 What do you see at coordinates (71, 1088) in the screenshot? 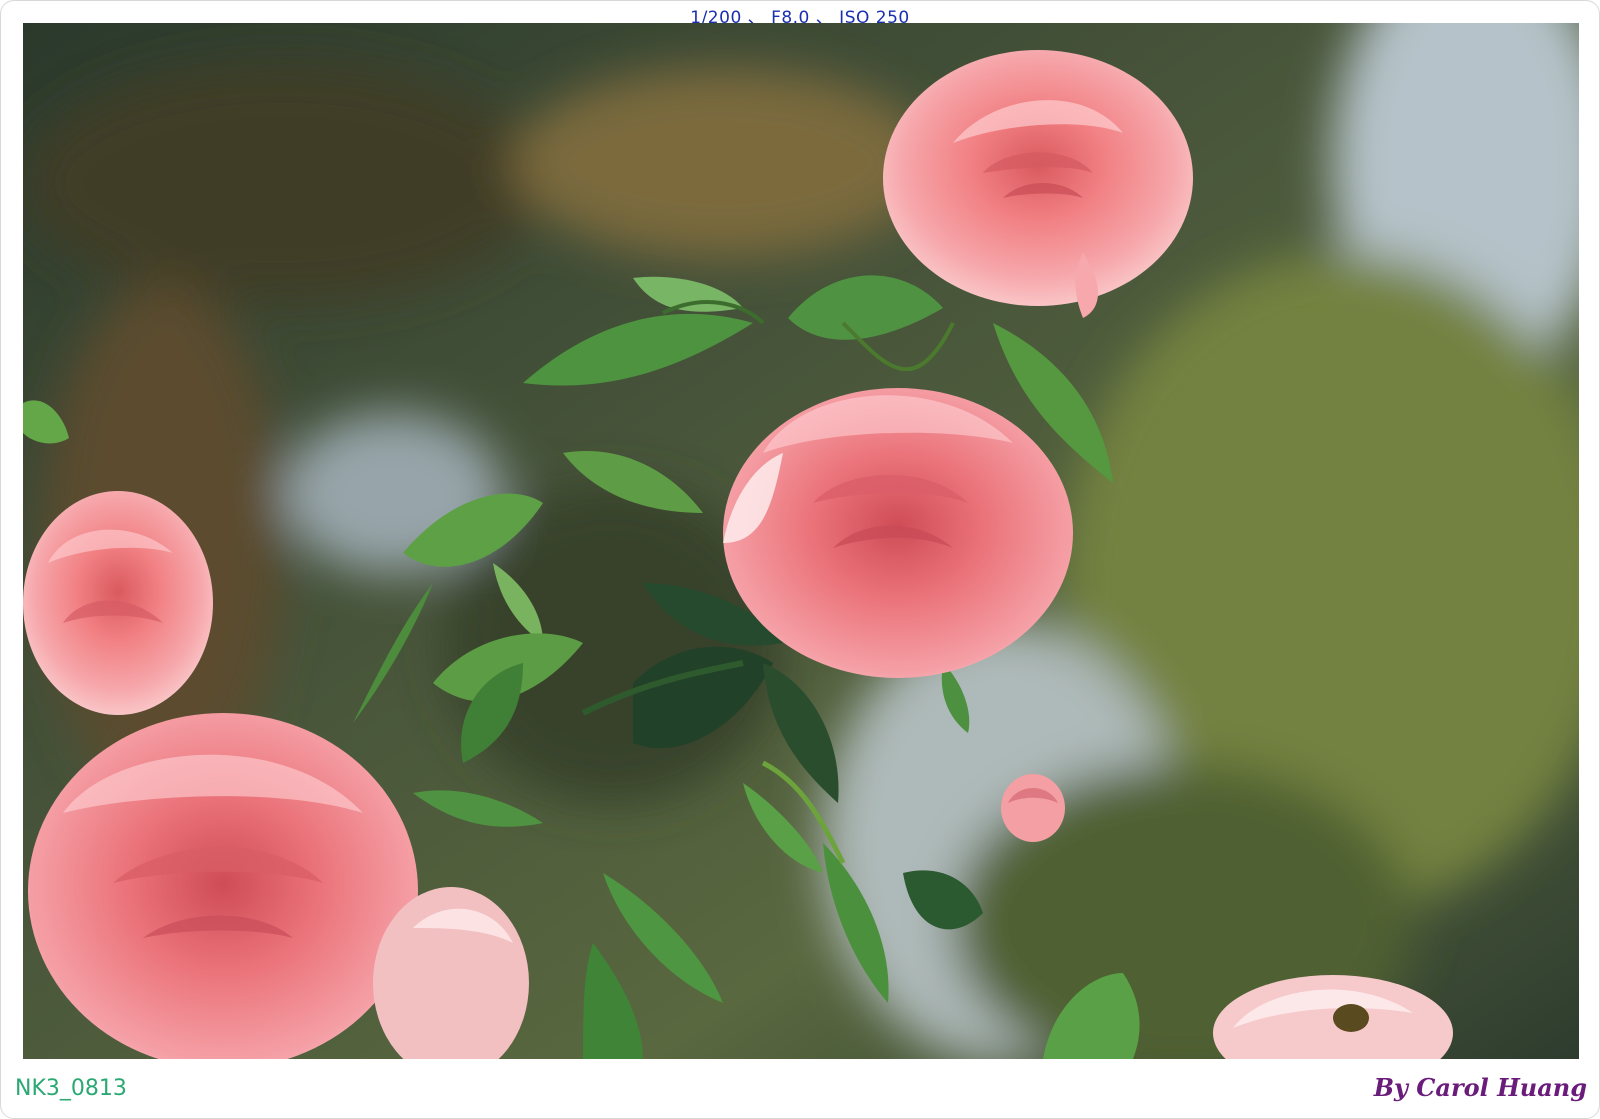
I see `file-name-label: NK3_0813` at bounding box center [71, 1088].